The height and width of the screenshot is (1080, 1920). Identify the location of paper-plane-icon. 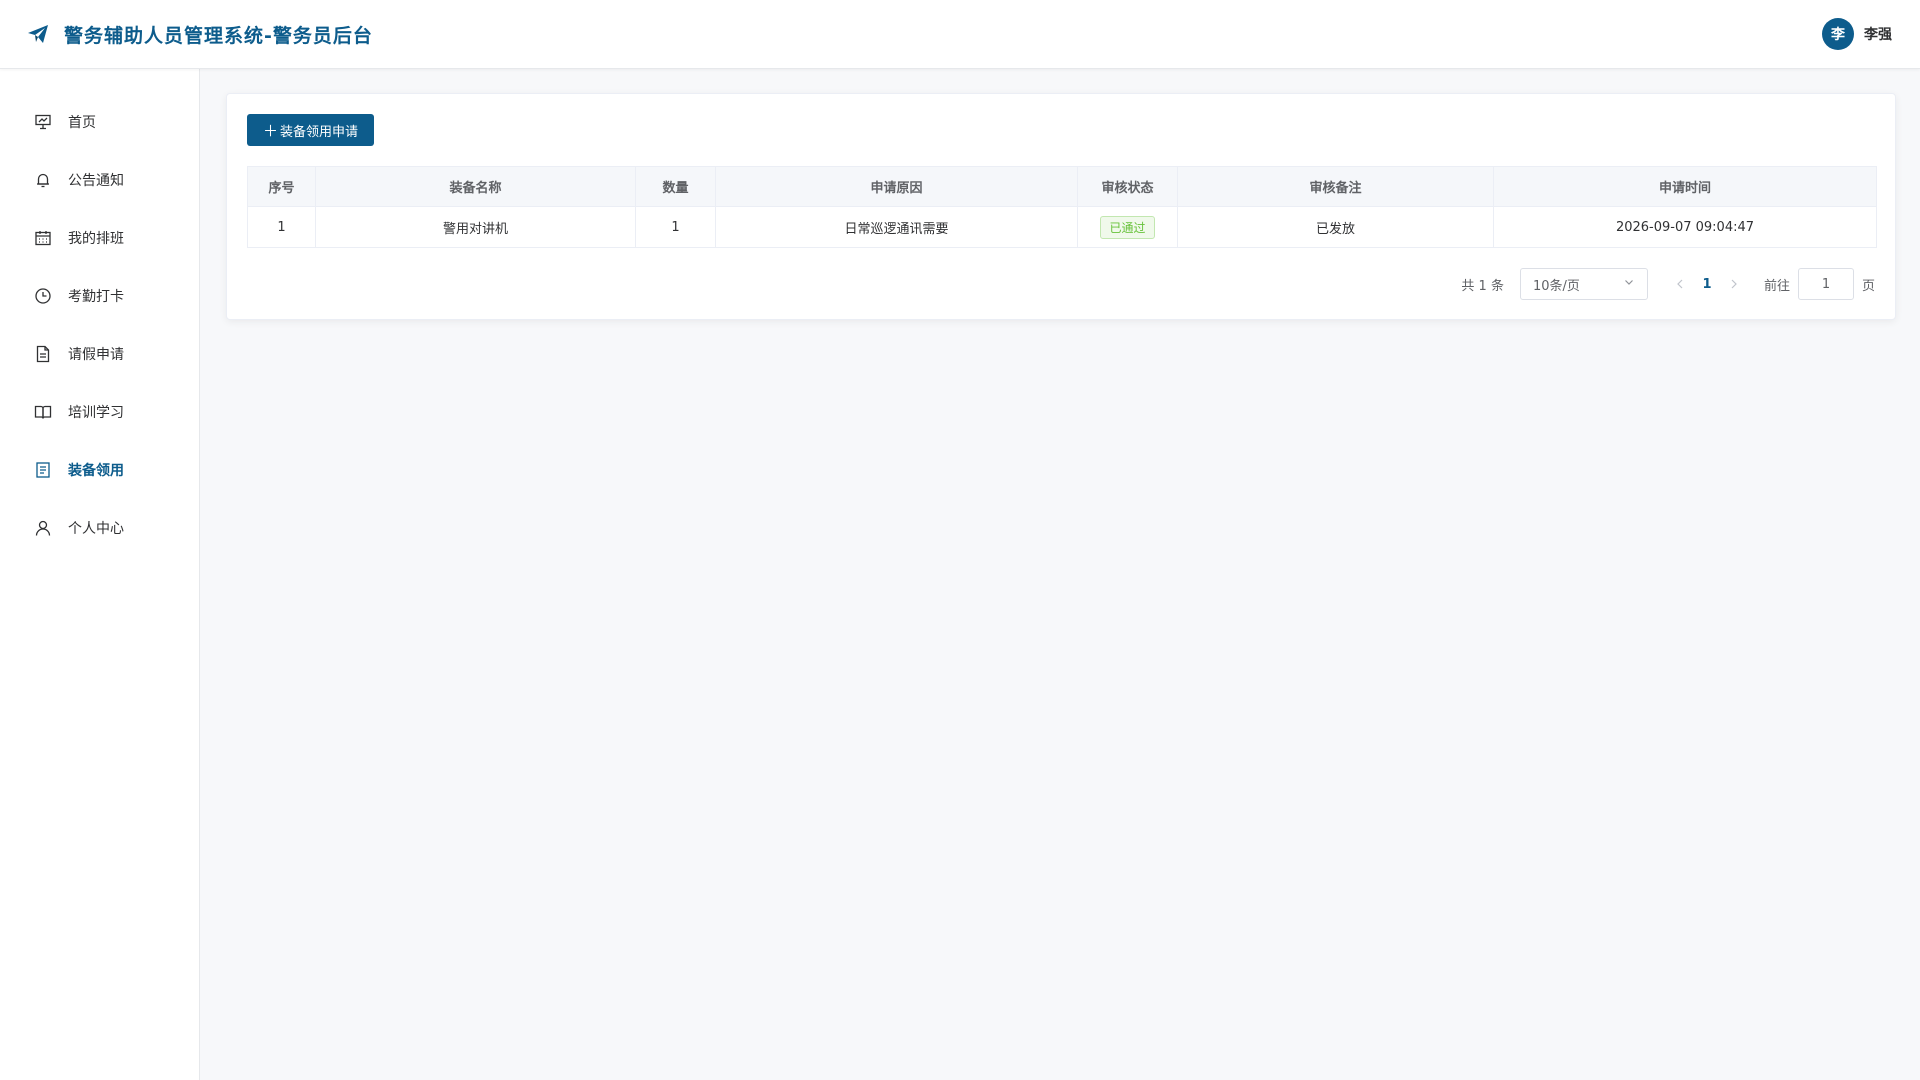
(38, 34).